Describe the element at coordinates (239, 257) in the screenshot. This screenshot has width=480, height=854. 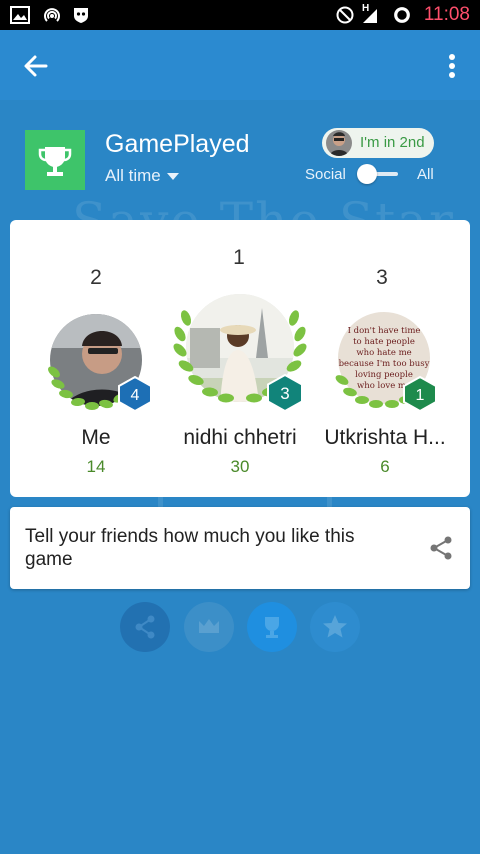
I see `rank-number: 1` at that location.